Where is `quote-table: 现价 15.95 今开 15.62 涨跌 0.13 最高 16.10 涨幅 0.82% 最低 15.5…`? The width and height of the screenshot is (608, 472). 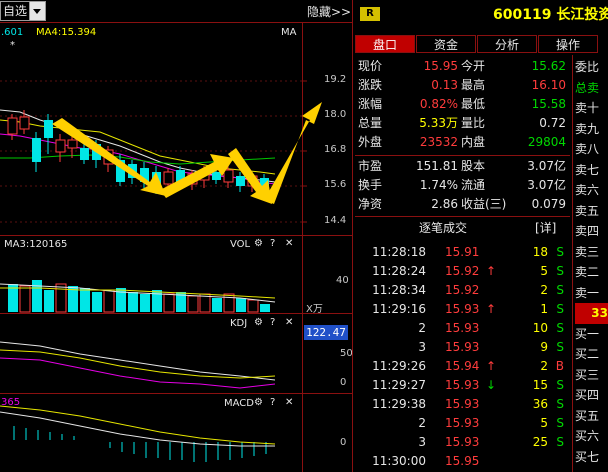 quote-table: 现价 15.95 今开 15.62 涨跌 0.13 最高 16.10 涨幅 0.82% 最低 15.5… is located at coordinates (462, 104).